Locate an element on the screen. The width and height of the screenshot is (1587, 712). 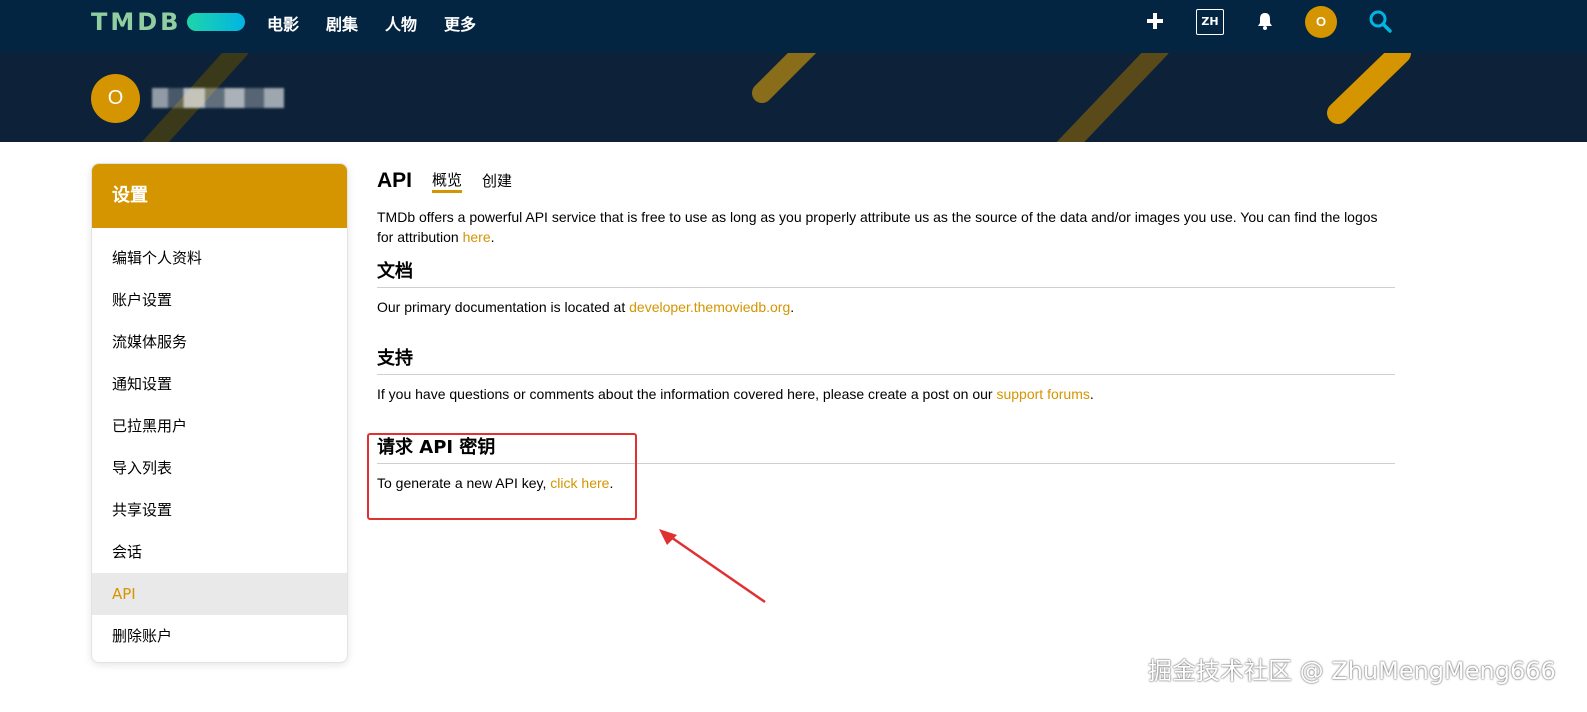
tmdb-logo: TMDB is located at coordinates (168, 22).